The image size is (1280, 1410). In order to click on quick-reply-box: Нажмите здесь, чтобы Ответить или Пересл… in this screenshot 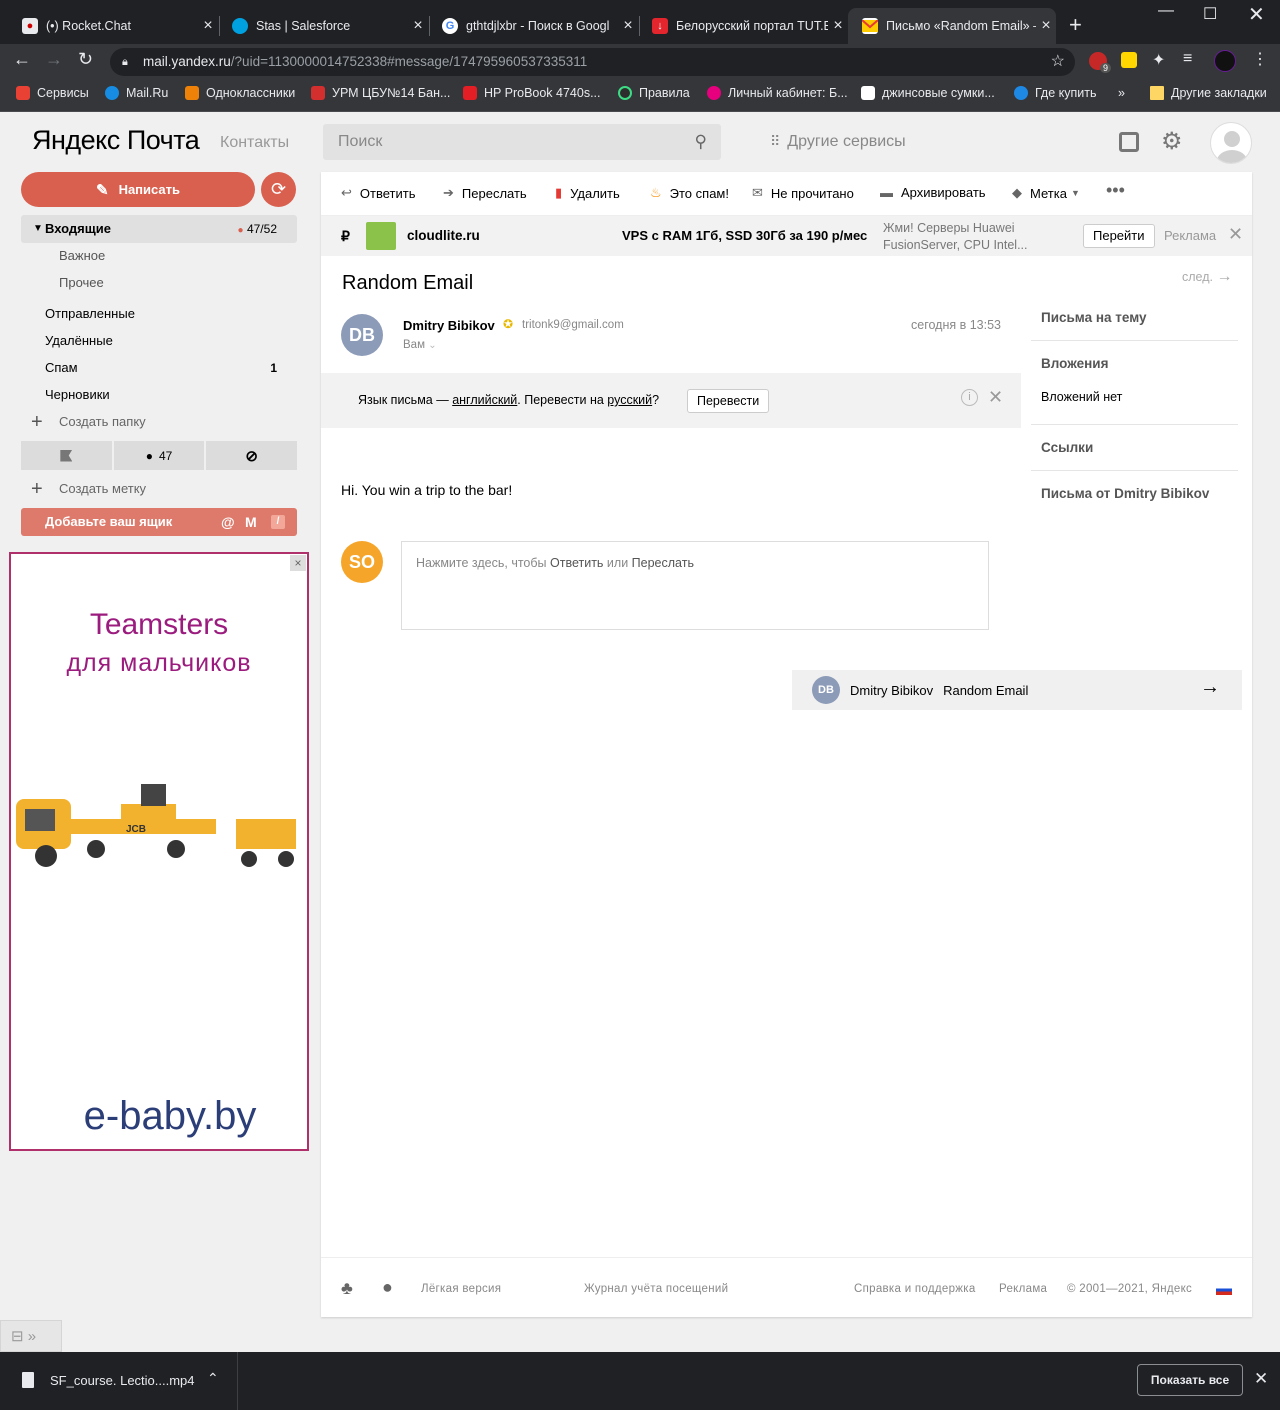, I will do `click(695, 585)`.